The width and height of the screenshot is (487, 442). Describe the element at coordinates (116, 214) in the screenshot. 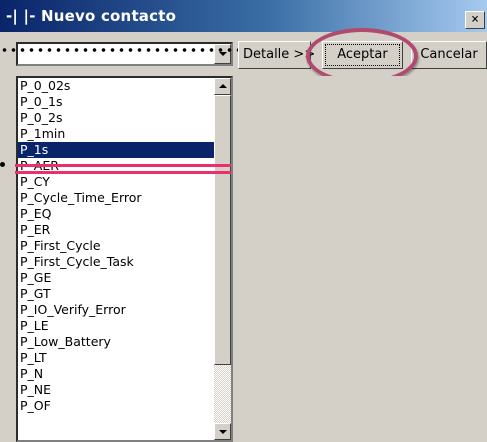

I see `list-item: P_EQ` at that location.